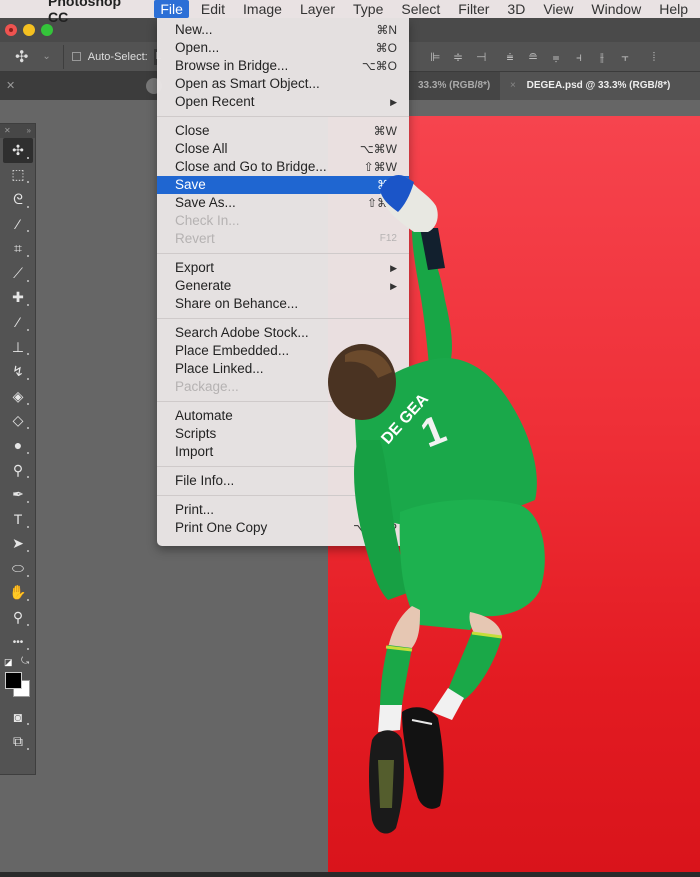 The width and height of the screenshot is (700, 877). I want to click on edit-toolbar-icon: •••, so click(18, 642).